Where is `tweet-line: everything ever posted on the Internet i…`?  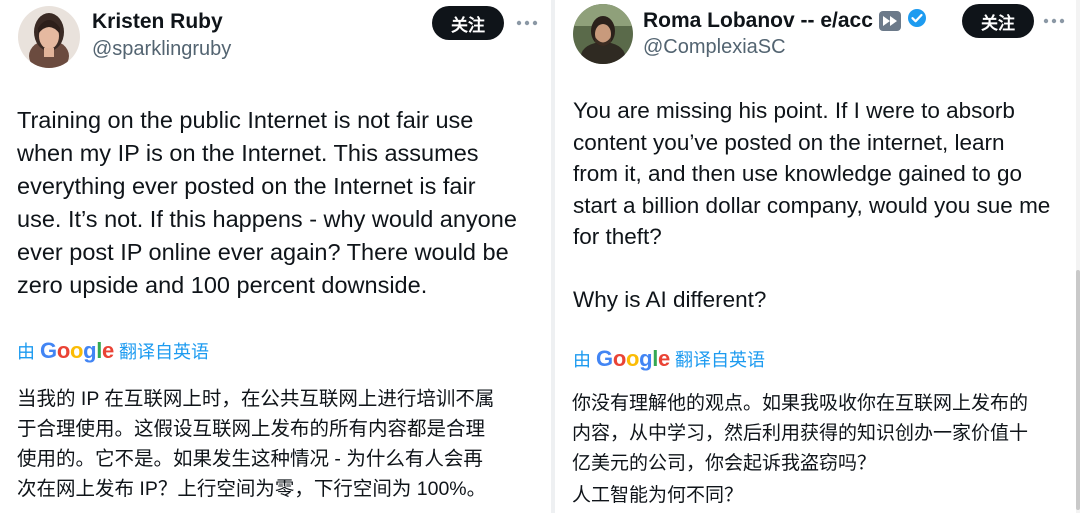 tweet-line: everything ever posted on the Internet i… is located at coordinates (246, 186).